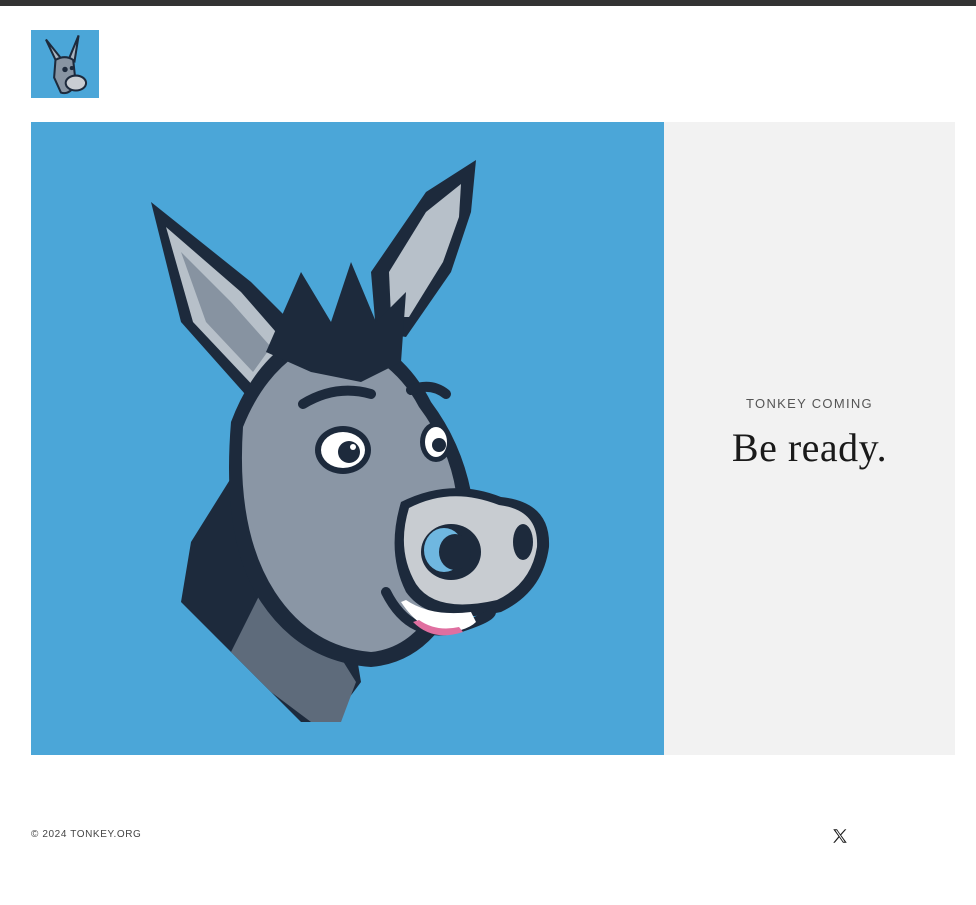  Describe the element at coordinates (809, 447) in the screenshot. I see `headline: Be ready.` at that location.